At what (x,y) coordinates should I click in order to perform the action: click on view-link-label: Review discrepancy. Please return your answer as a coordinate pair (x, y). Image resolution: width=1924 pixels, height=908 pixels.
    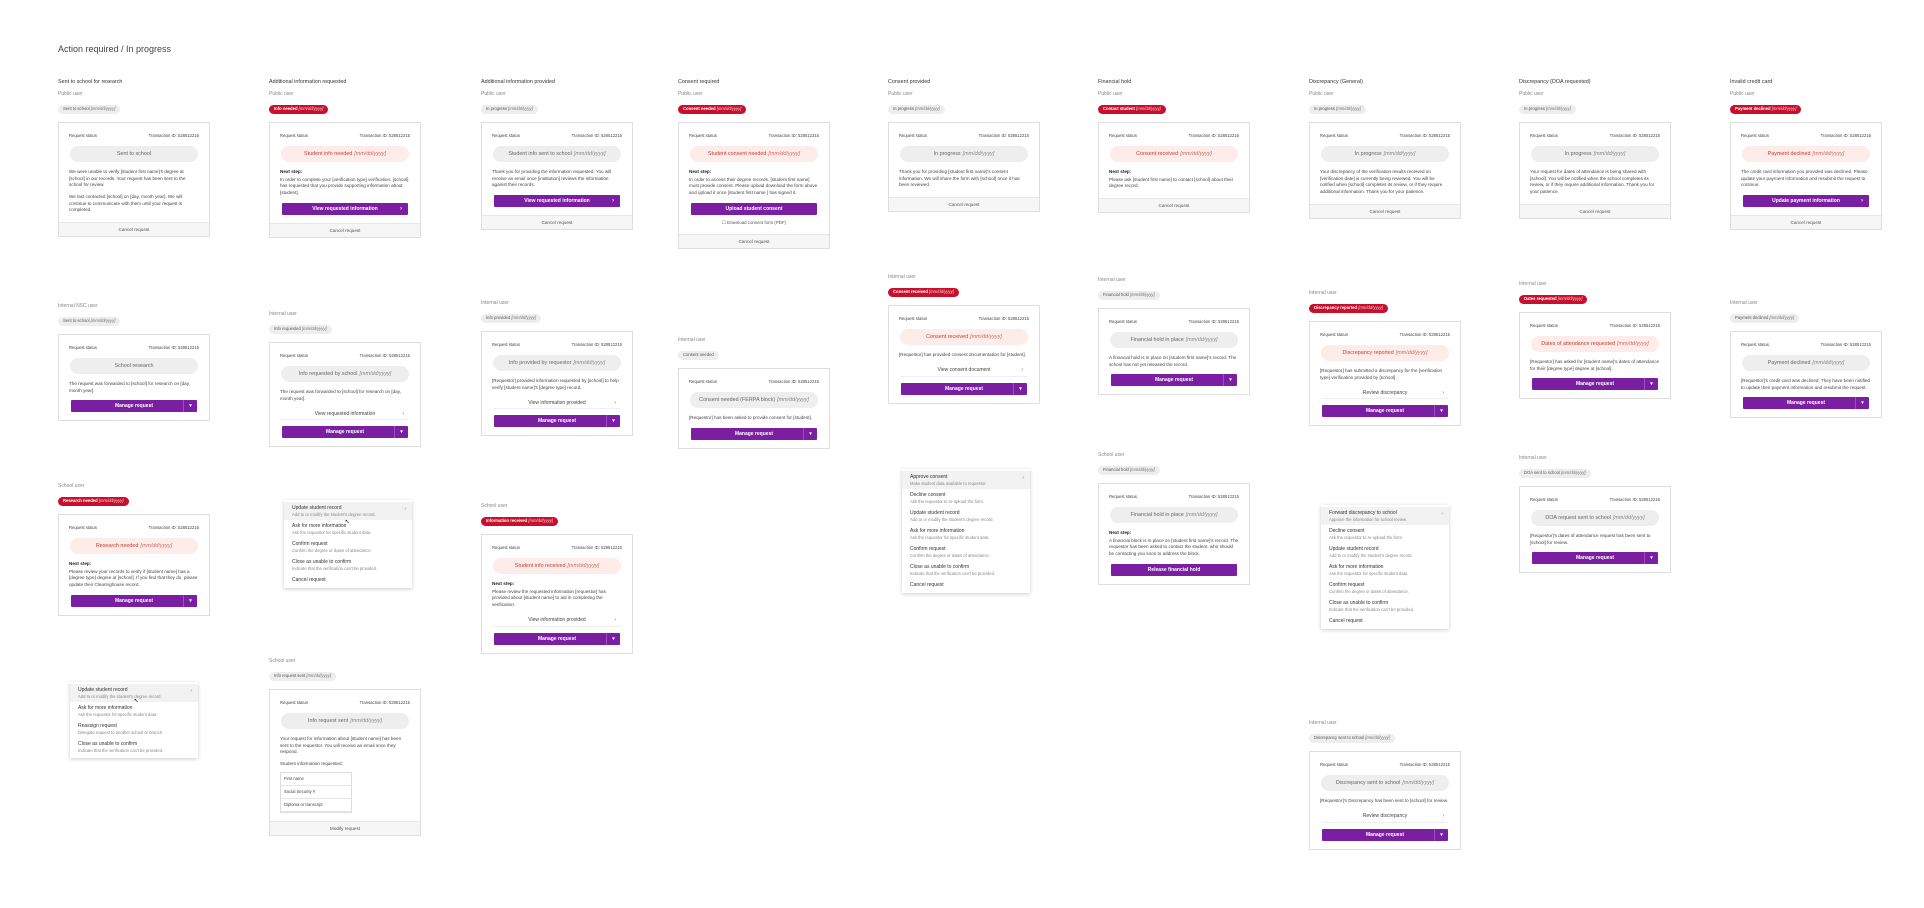
    Looking at the image, I should click on (1385, 816).